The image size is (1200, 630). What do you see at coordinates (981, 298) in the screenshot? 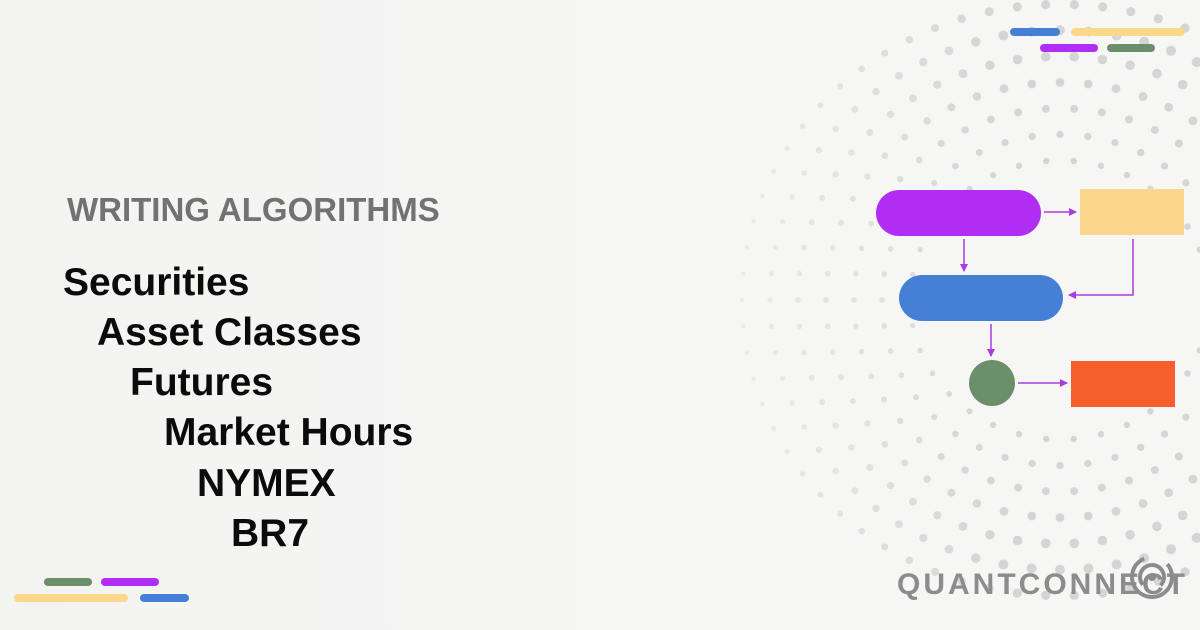
I see `flow-node-blue` at bounding box center [981, 298].